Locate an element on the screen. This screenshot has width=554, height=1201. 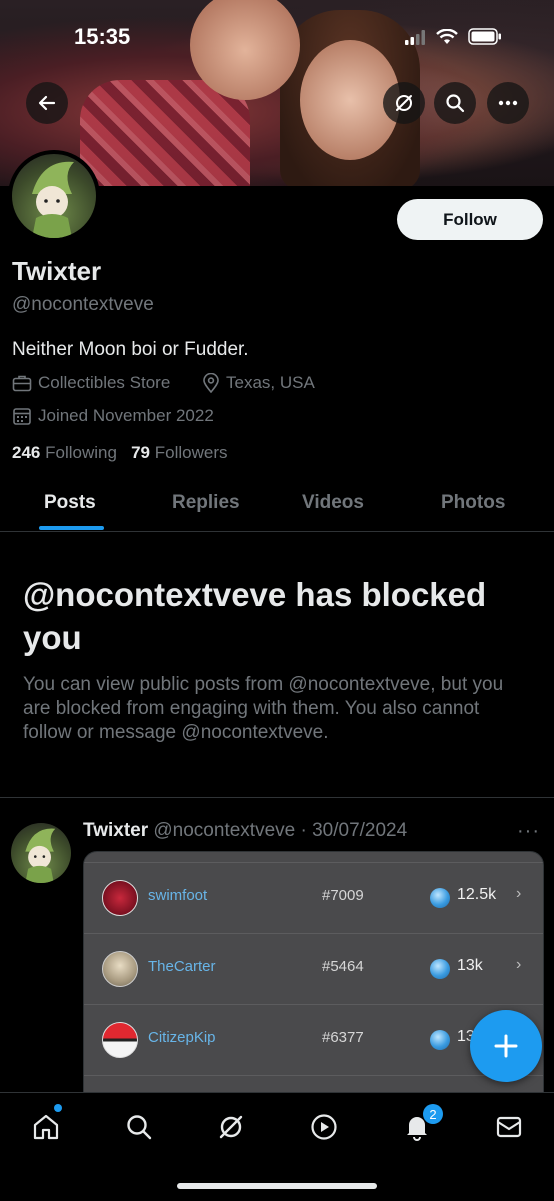
pokeball-icon is located at coordinates (120, 1040).